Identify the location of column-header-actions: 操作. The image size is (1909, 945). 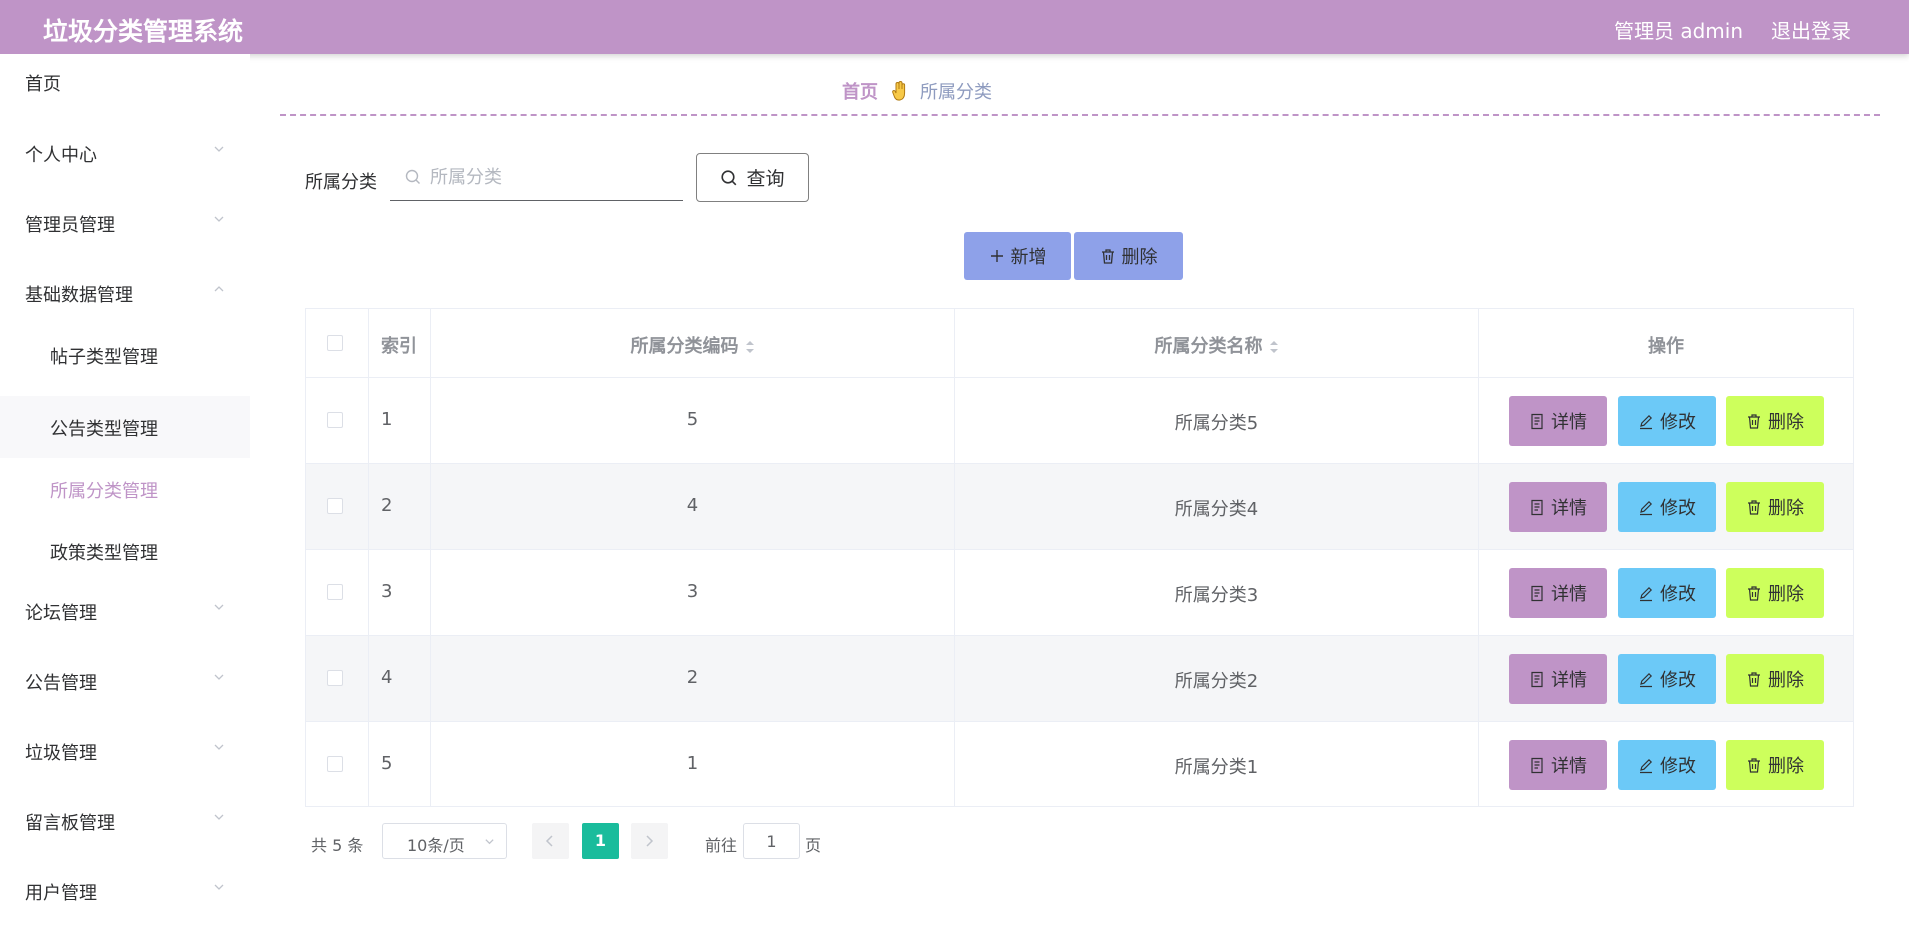
(1666, 343).